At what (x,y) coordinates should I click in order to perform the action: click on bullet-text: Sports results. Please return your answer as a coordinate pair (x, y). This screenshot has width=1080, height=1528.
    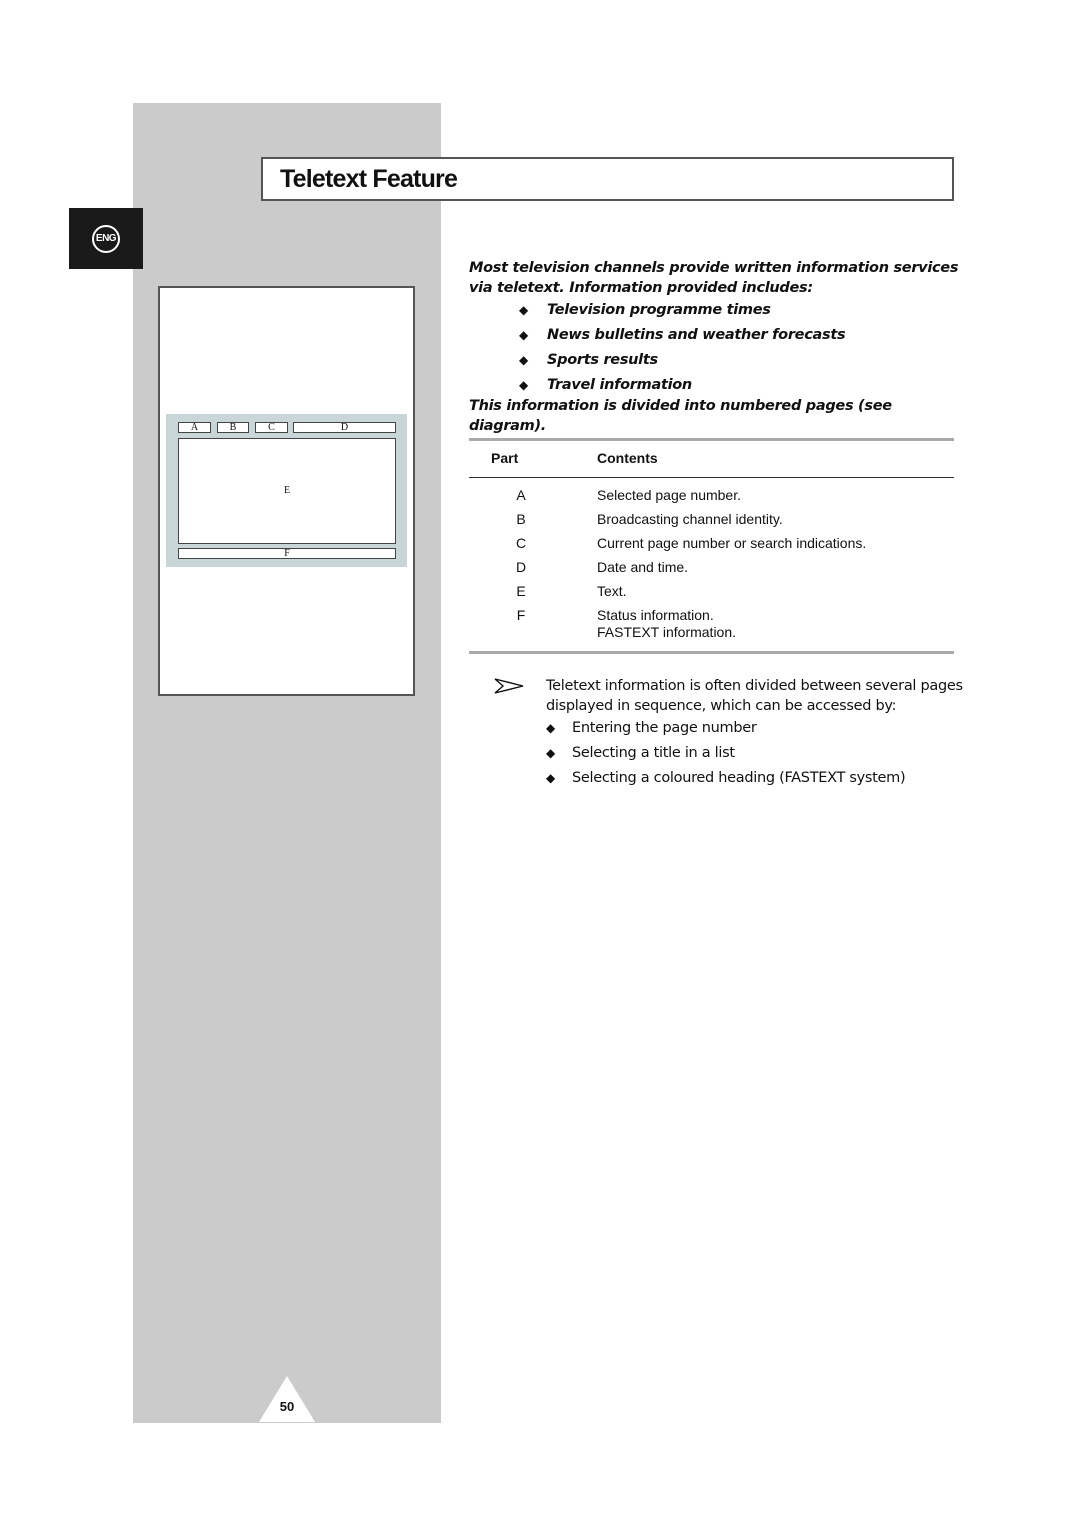
    Looking at the image, I should click on (602, 360).